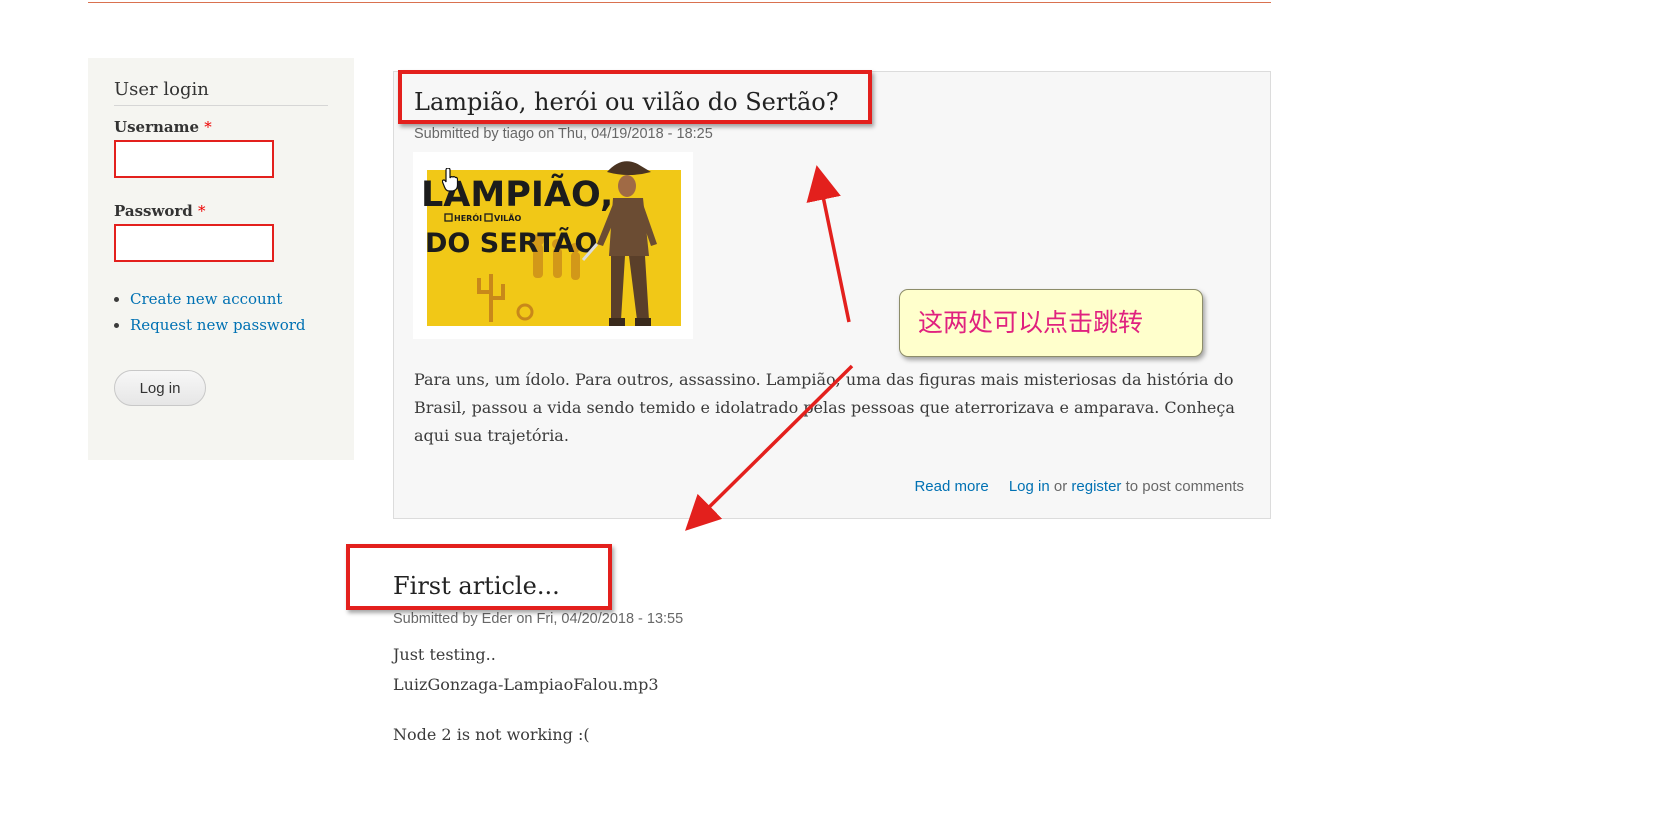  Describe the element at coordinates (1051, 323) in the screenshot. I see `annotation-callout: 这两处可以点击跳转` at that location.